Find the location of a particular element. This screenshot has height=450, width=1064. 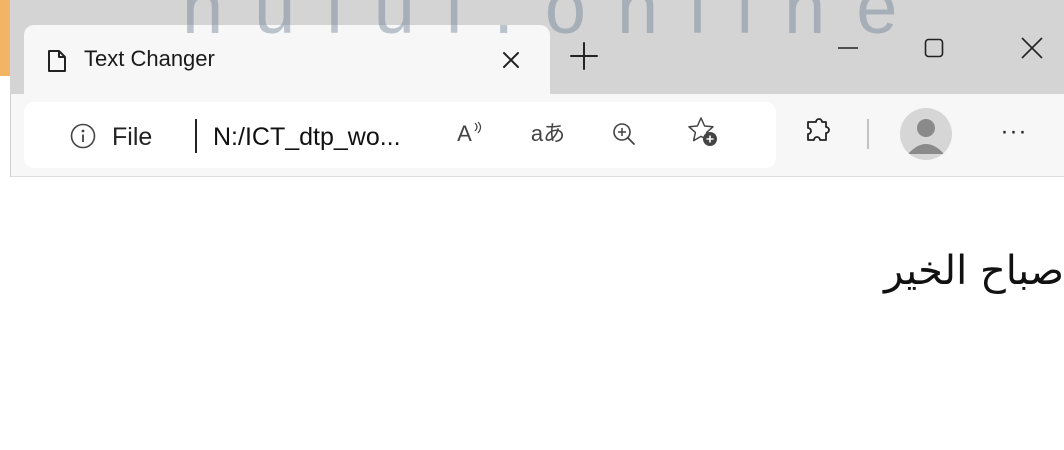

arabic-greeting-text: صباح الخير is located at coordinates (973, 271).